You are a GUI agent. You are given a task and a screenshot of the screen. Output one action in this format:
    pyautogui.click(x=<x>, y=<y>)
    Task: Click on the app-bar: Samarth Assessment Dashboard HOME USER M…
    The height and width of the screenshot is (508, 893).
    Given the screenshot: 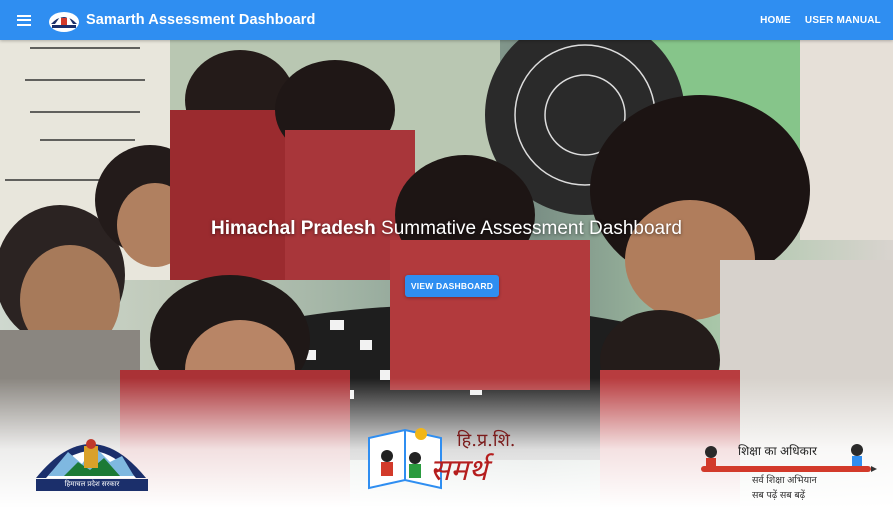 What is the action you would take?
    pyautogui.click(x=446, y=20)
    